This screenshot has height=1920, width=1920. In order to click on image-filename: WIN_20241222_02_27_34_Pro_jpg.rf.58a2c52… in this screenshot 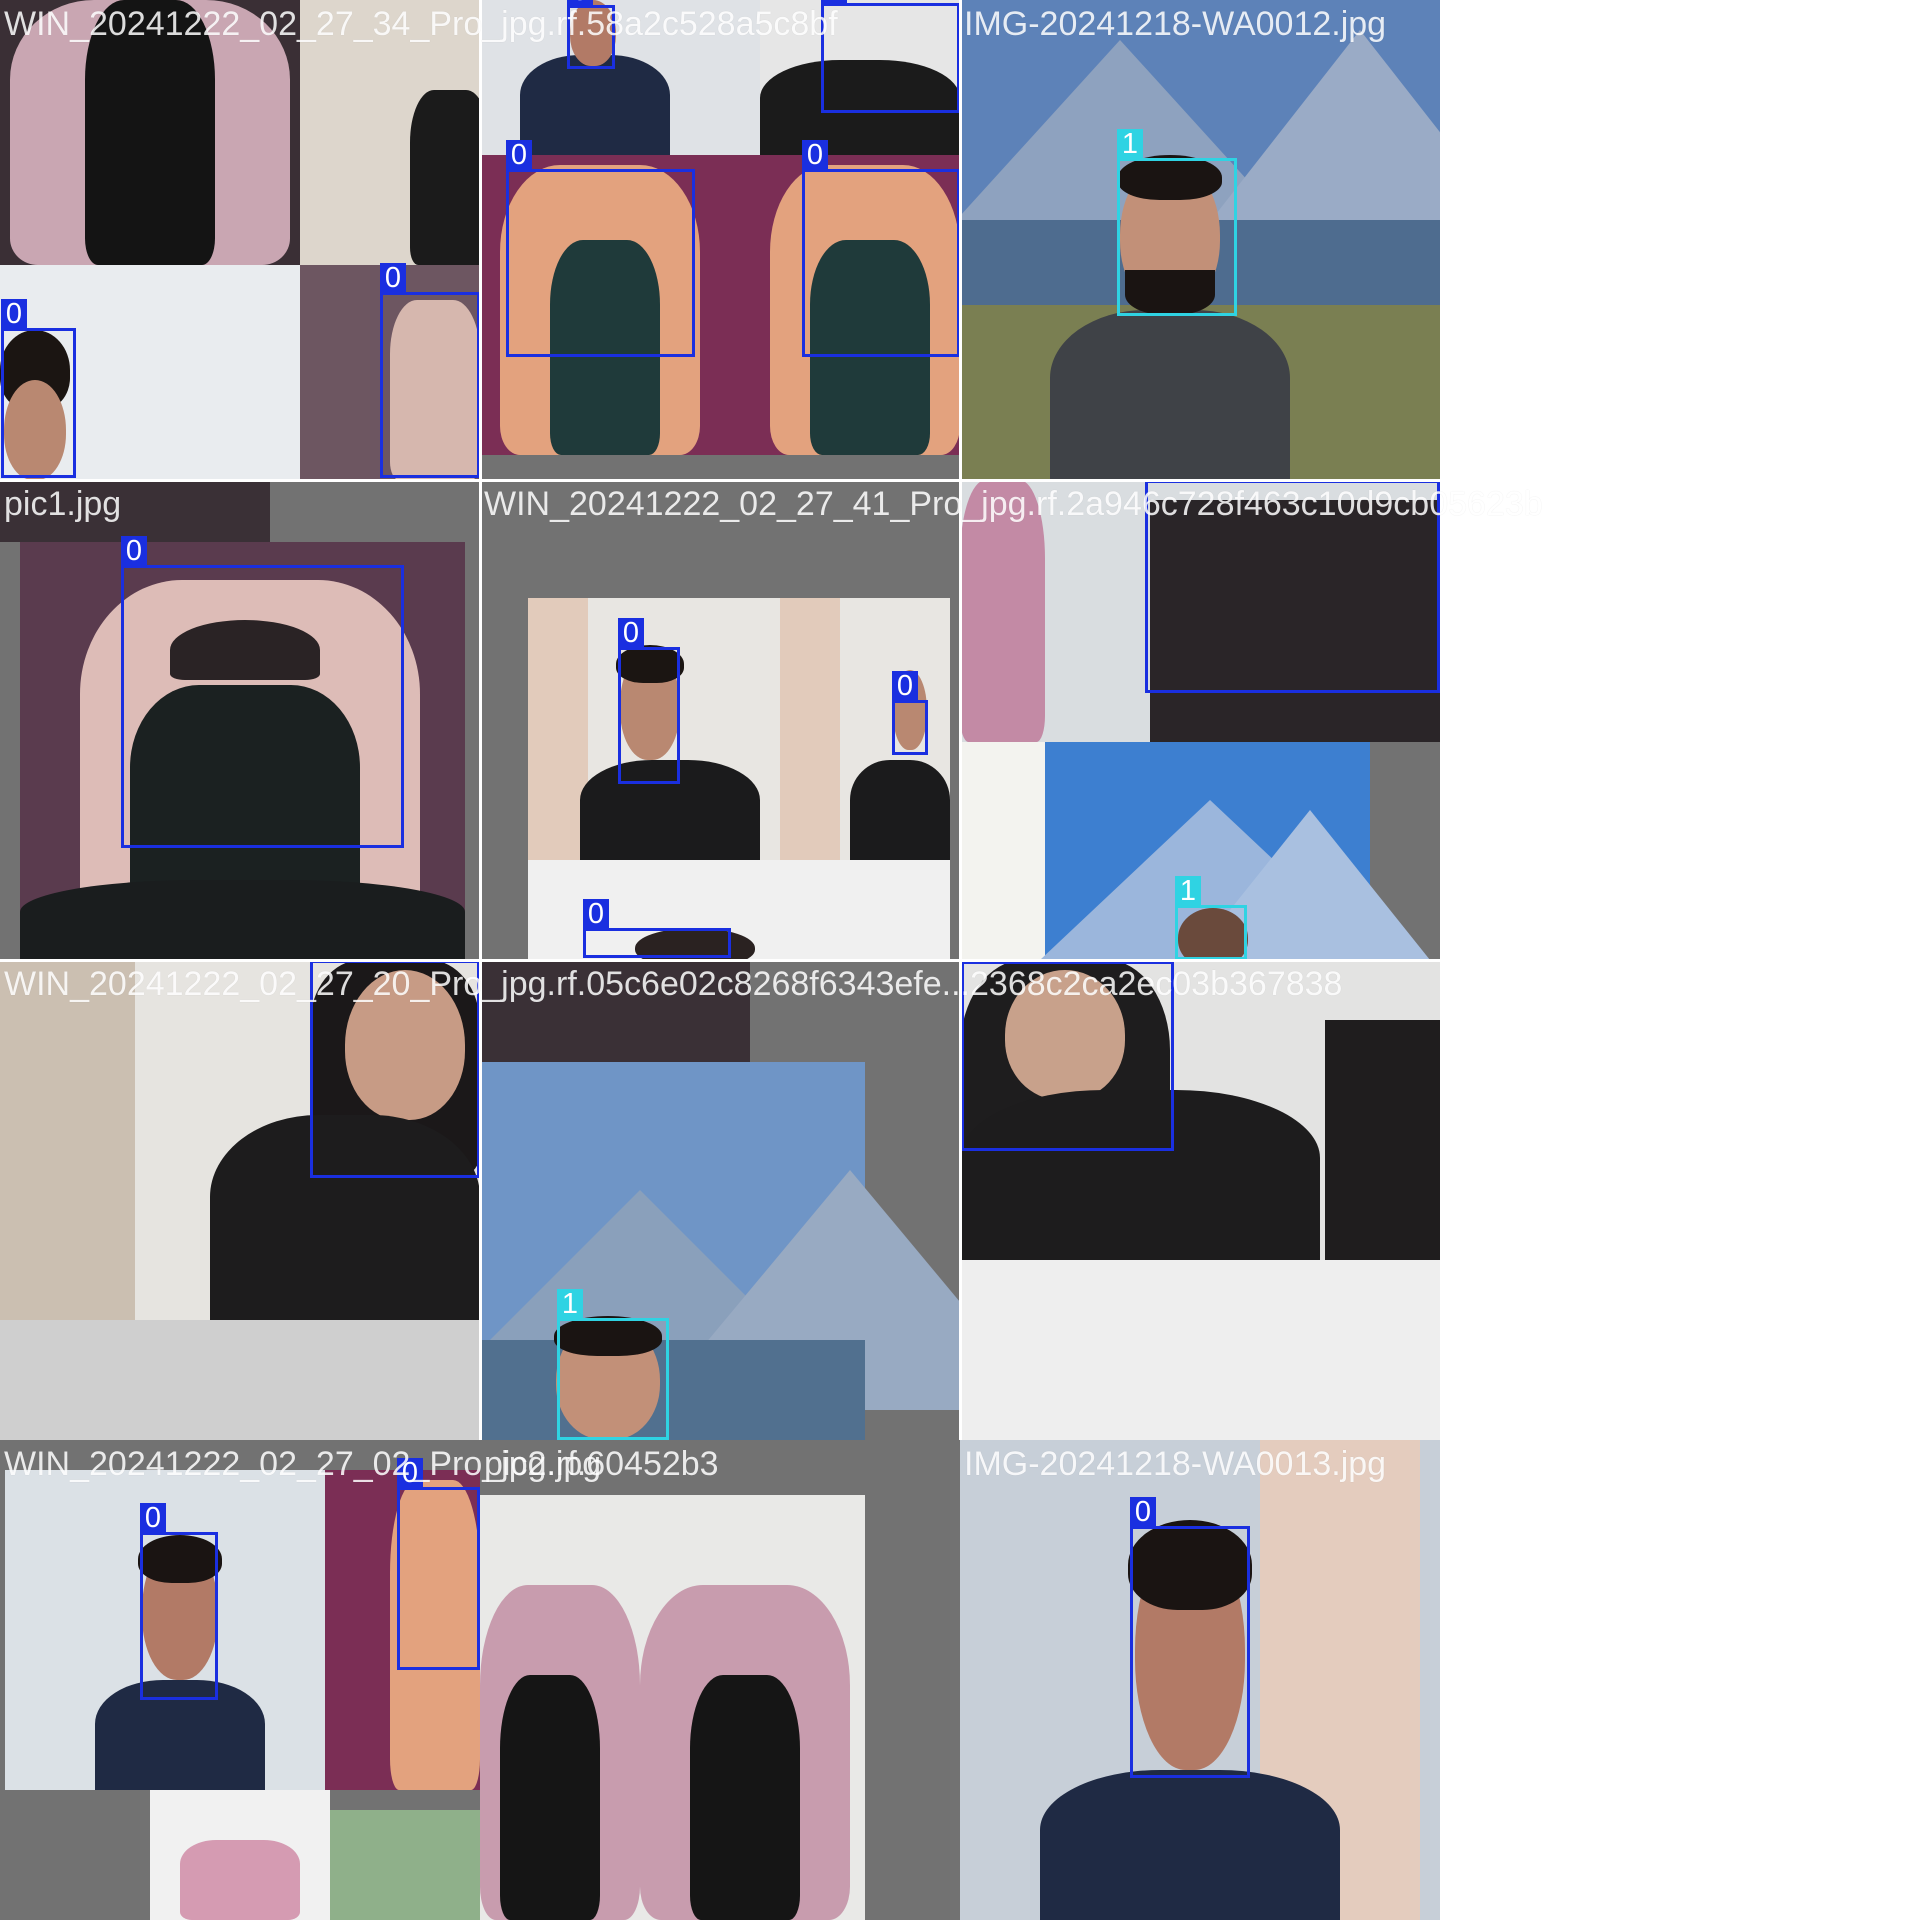, I will do `click(421, 24)`.